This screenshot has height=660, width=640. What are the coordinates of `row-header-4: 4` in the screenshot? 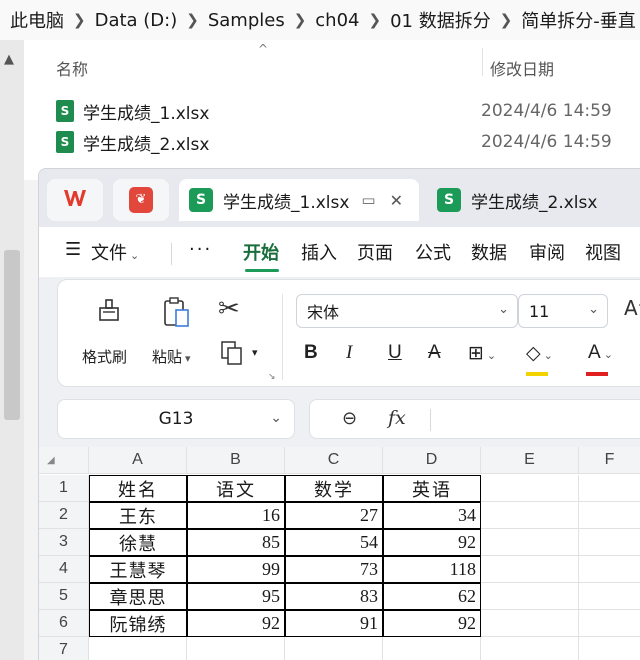 It's located at (64, 569).